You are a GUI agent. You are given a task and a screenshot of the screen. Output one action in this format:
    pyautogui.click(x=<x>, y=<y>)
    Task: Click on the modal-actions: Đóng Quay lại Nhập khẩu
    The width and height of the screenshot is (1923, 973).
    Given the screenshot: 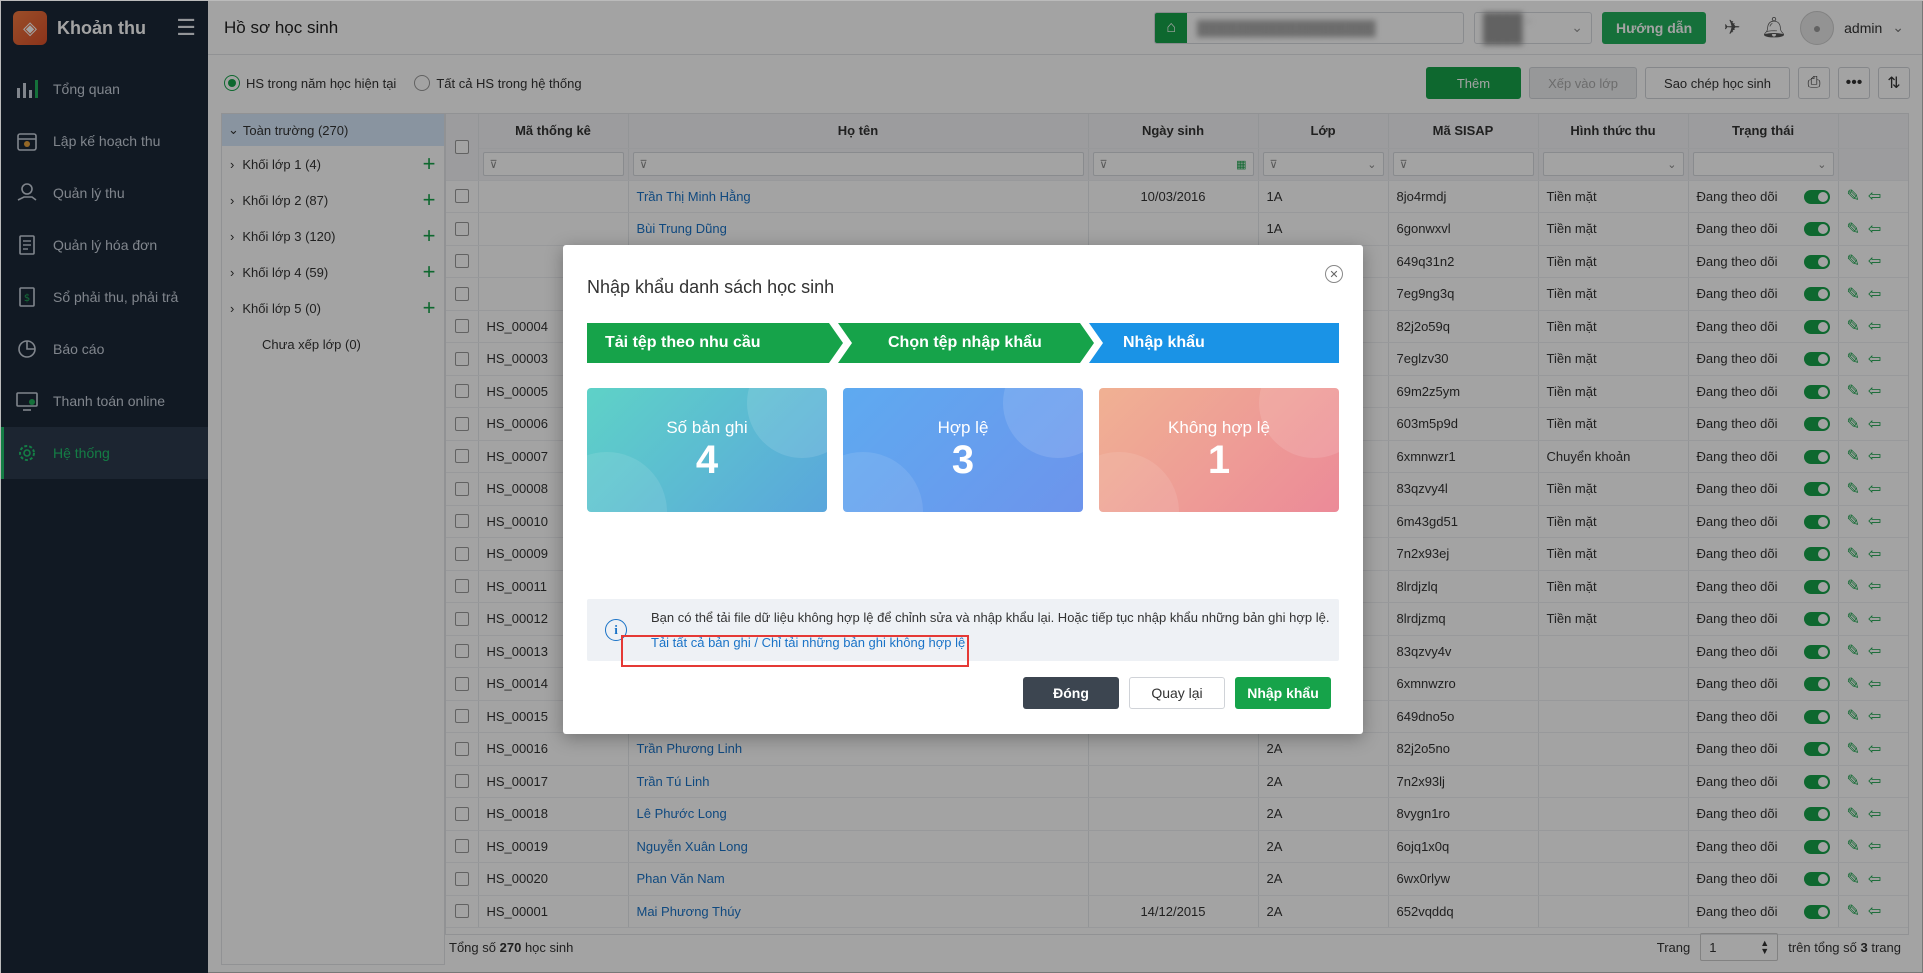 What is the action you would take?
    pyautogui.click(x=1177, y=693)
    